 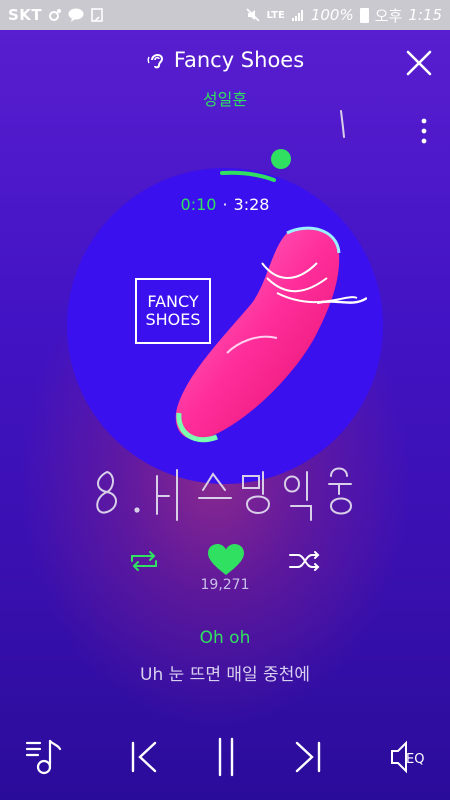 I want to click on eq-label: EQ, so click(x=415, y=759).